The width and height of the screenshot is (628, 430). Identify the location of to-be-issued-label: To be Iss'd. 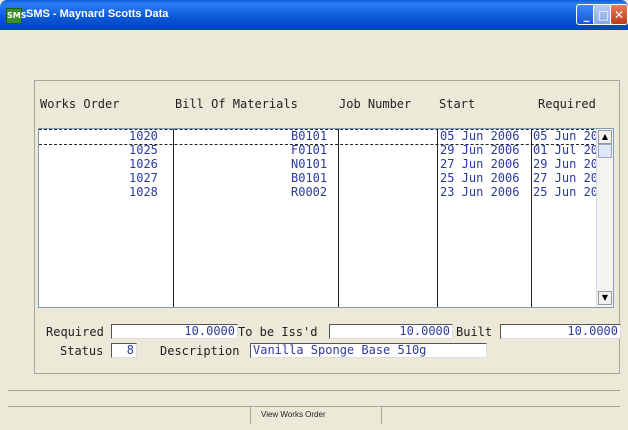
(278, 332).